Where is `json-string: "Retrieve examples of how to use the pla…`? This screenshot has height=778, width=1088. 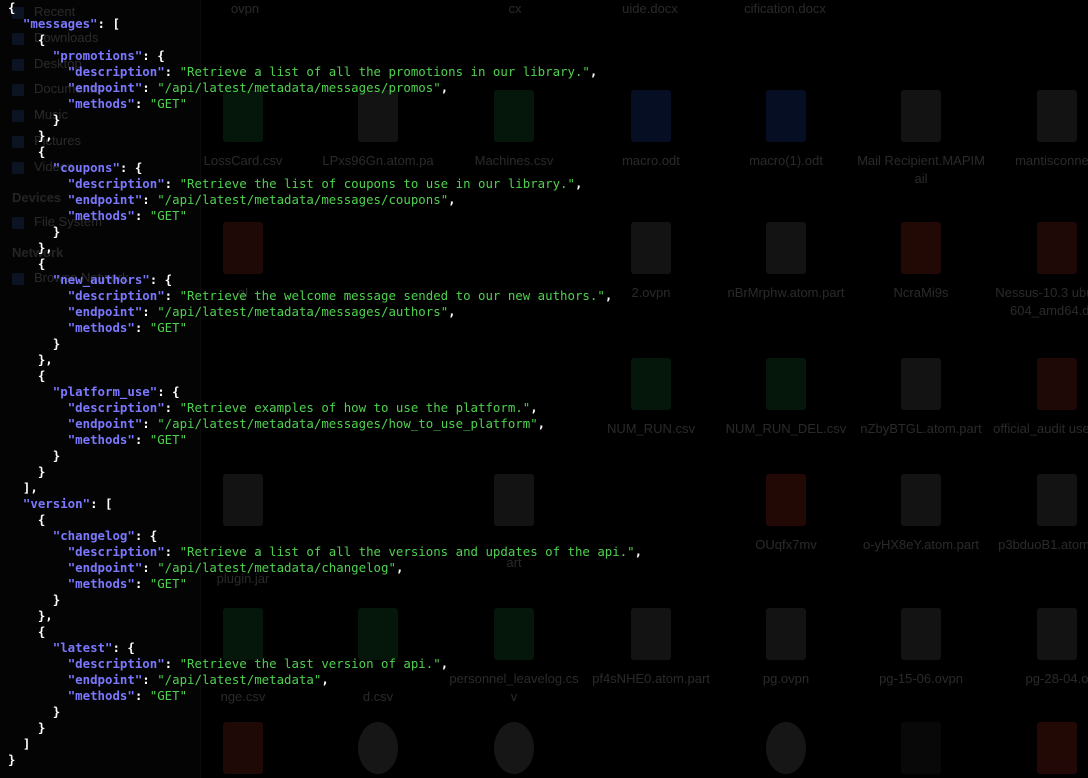
json-string: "Retrieve examples of how to use the pla… is located at coordinates (355, 407).